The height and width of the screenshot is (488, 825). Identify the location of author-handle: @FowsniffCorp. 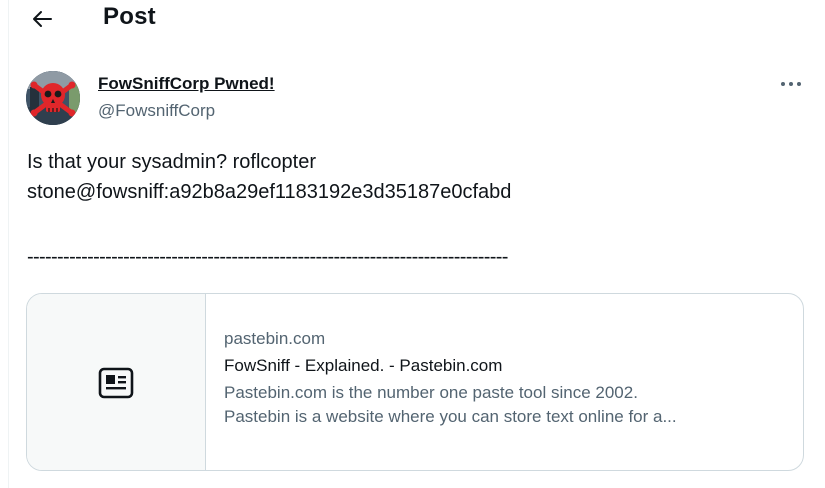
(186, 111).